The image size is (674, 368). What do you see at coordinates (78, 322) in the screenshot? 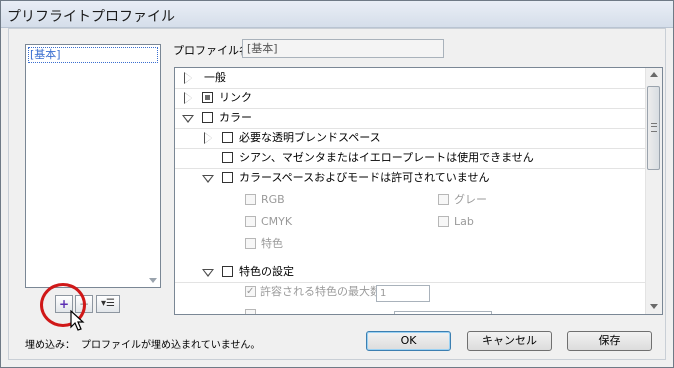
I see `mouse-cursor-icon` at bounding box center [78, 322].